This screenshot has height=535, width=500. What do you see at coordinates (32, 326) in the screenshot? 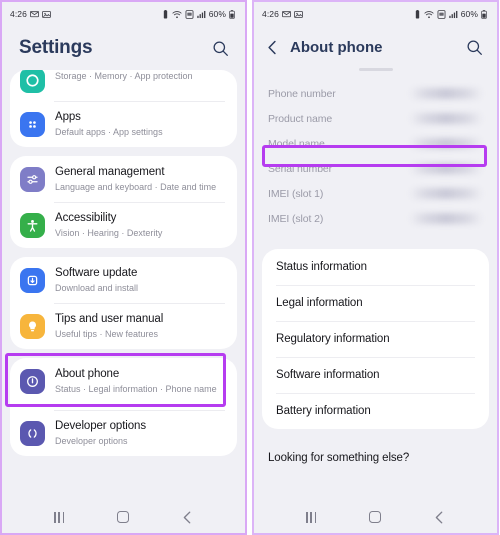
I see `lightbulb-icon` at bounding box center [32, 326].